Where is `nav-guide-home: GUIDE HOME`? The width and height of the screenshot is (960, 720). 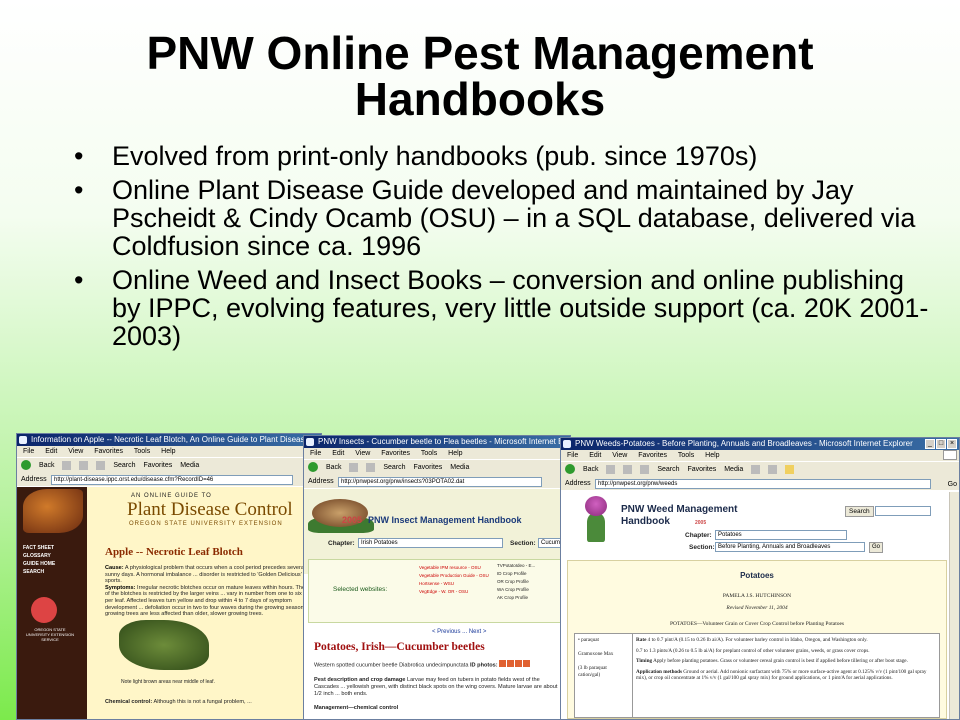 nav-guide-home: GUIDE HOME is located at coordinates (39, 564).